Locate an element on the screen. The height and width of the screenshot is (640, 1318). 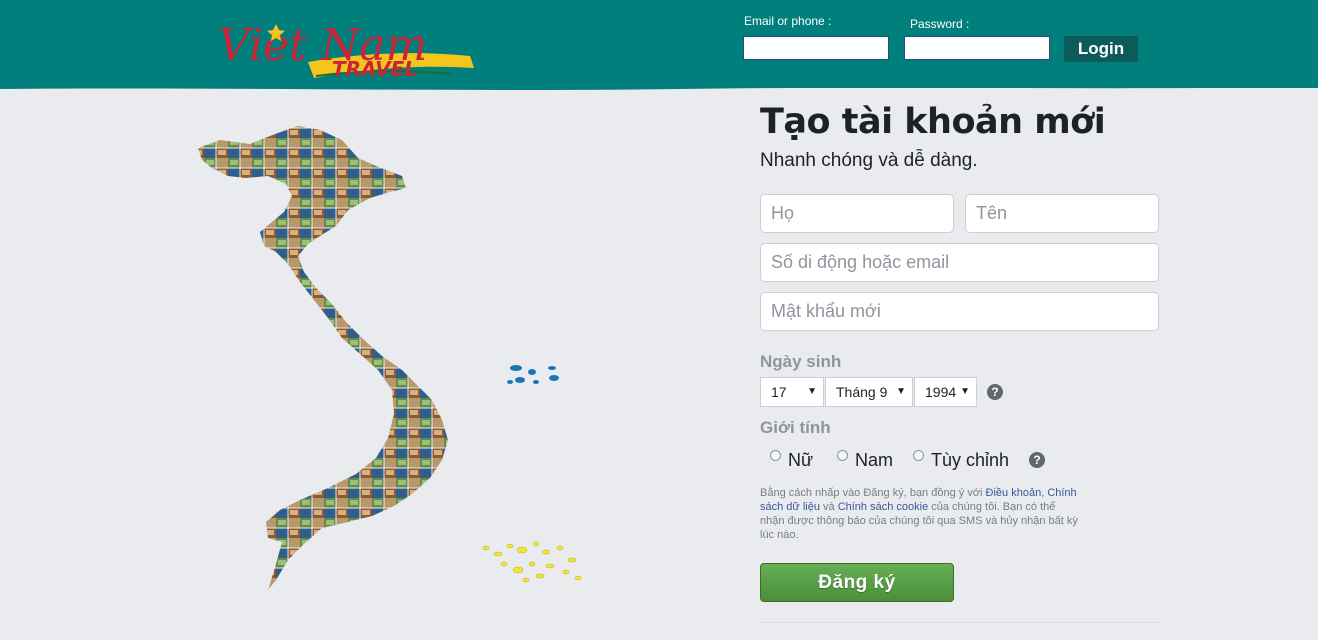
mainland-photo-mosaic is located at coordinates (323, 358).